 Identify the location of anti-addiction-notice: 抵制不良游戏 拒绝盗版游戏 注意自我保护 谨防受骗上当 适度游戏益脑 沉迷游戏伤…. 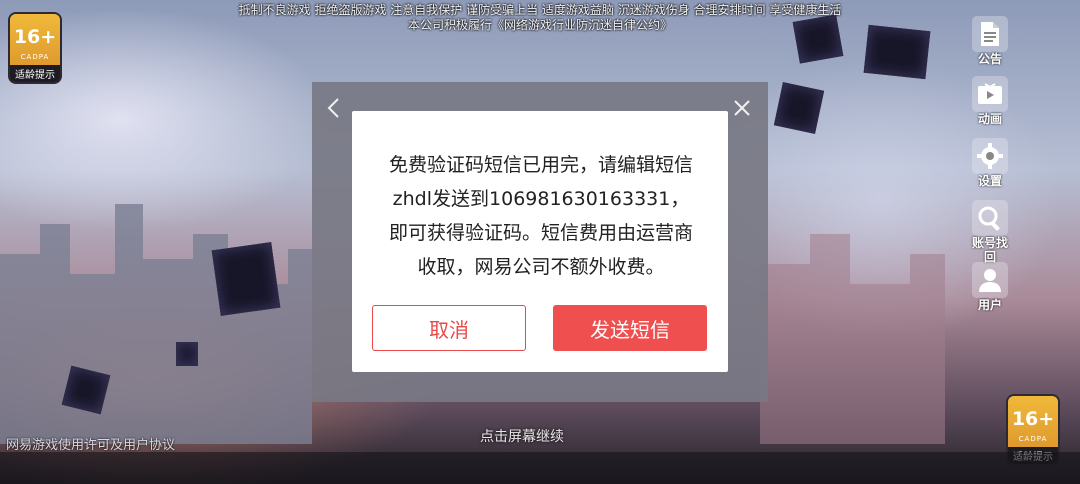
(540, 18).